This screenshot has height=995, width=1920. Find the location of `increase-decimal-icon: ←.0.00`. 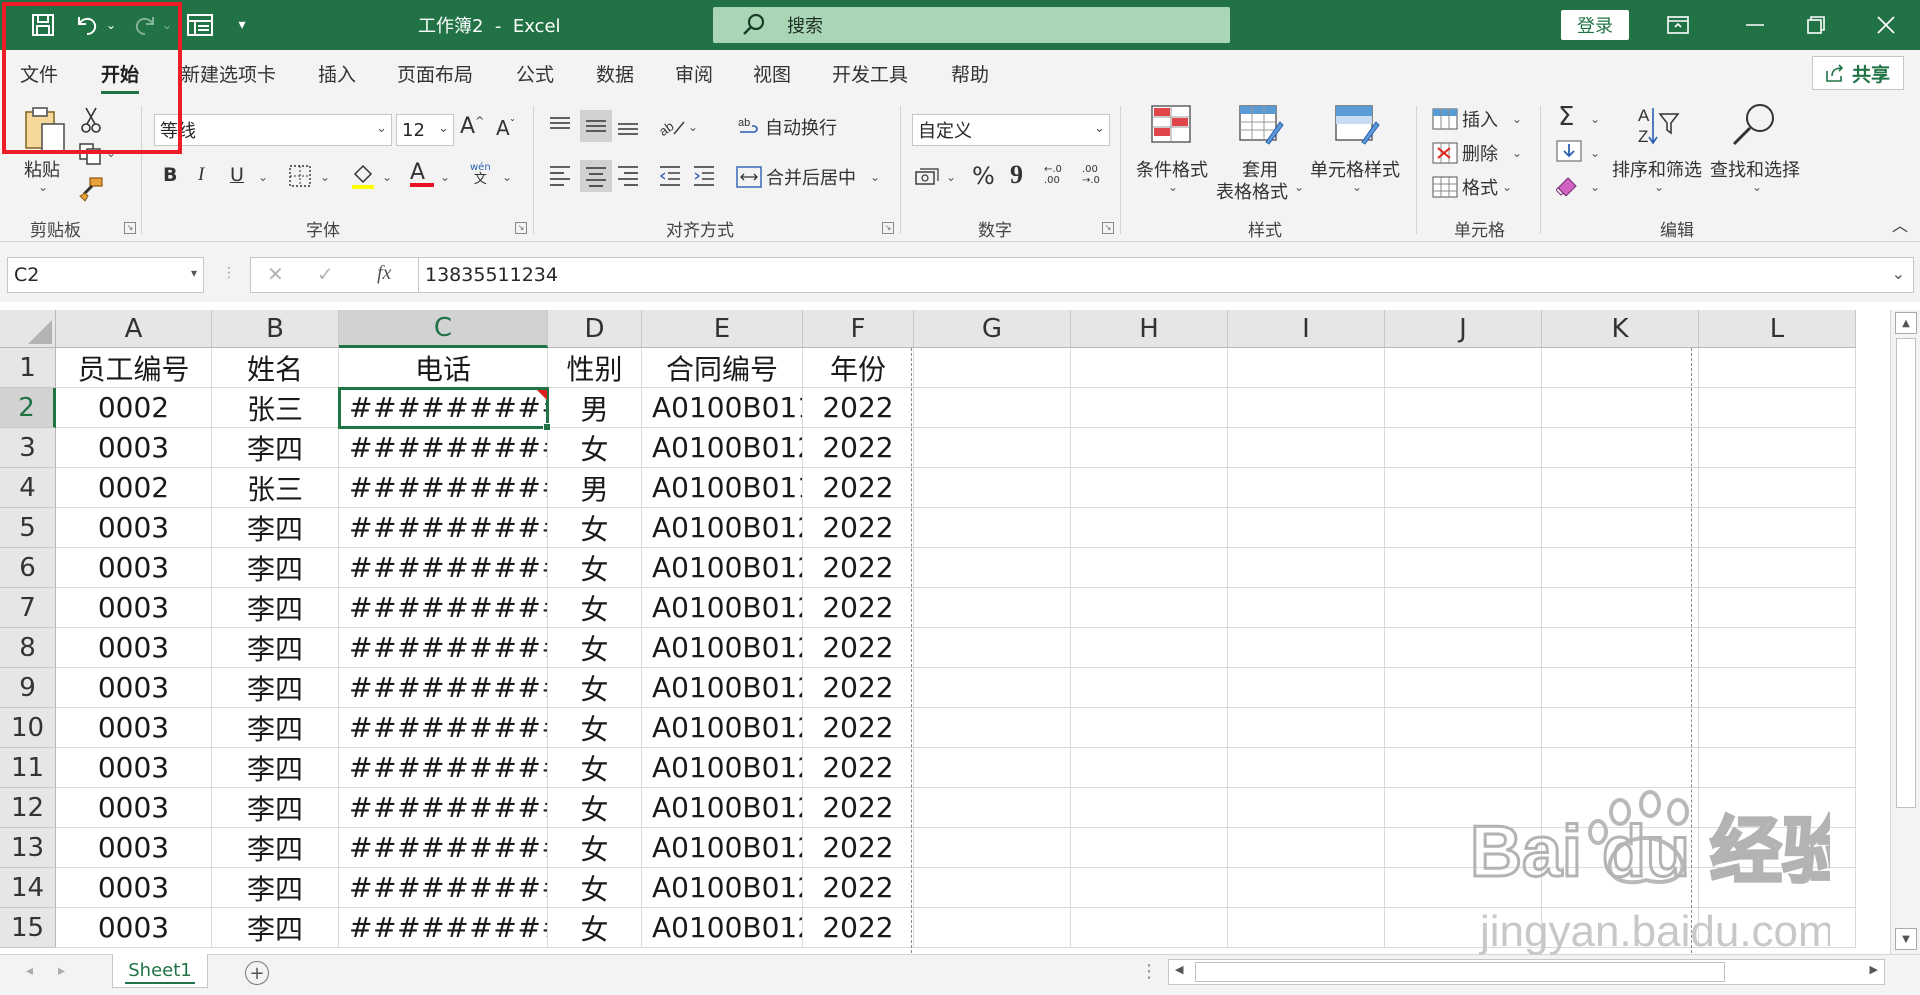

increase-decimal-icon: ←.0.00 is located at coordinates (1053, 175).